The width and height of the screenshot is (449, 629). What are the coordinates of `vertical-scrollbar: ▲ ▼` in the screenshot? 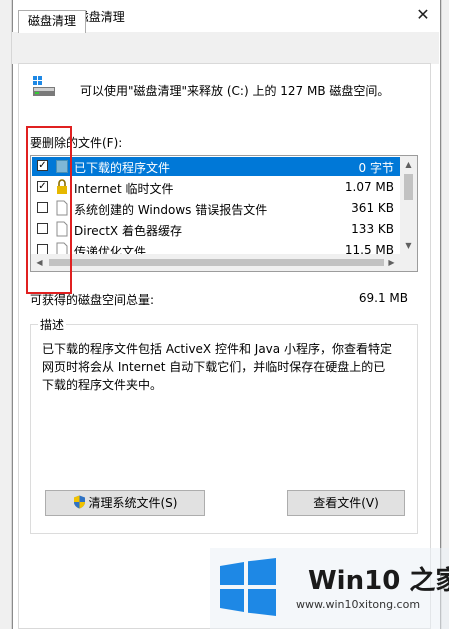 It's located at (408, 205).